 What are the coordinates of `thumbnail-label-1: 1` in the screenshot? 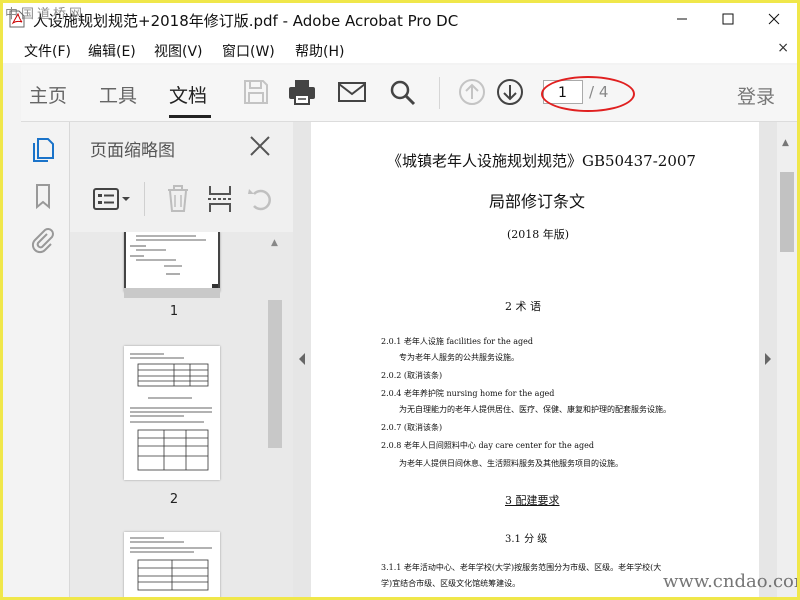 It's located at (174, 311).